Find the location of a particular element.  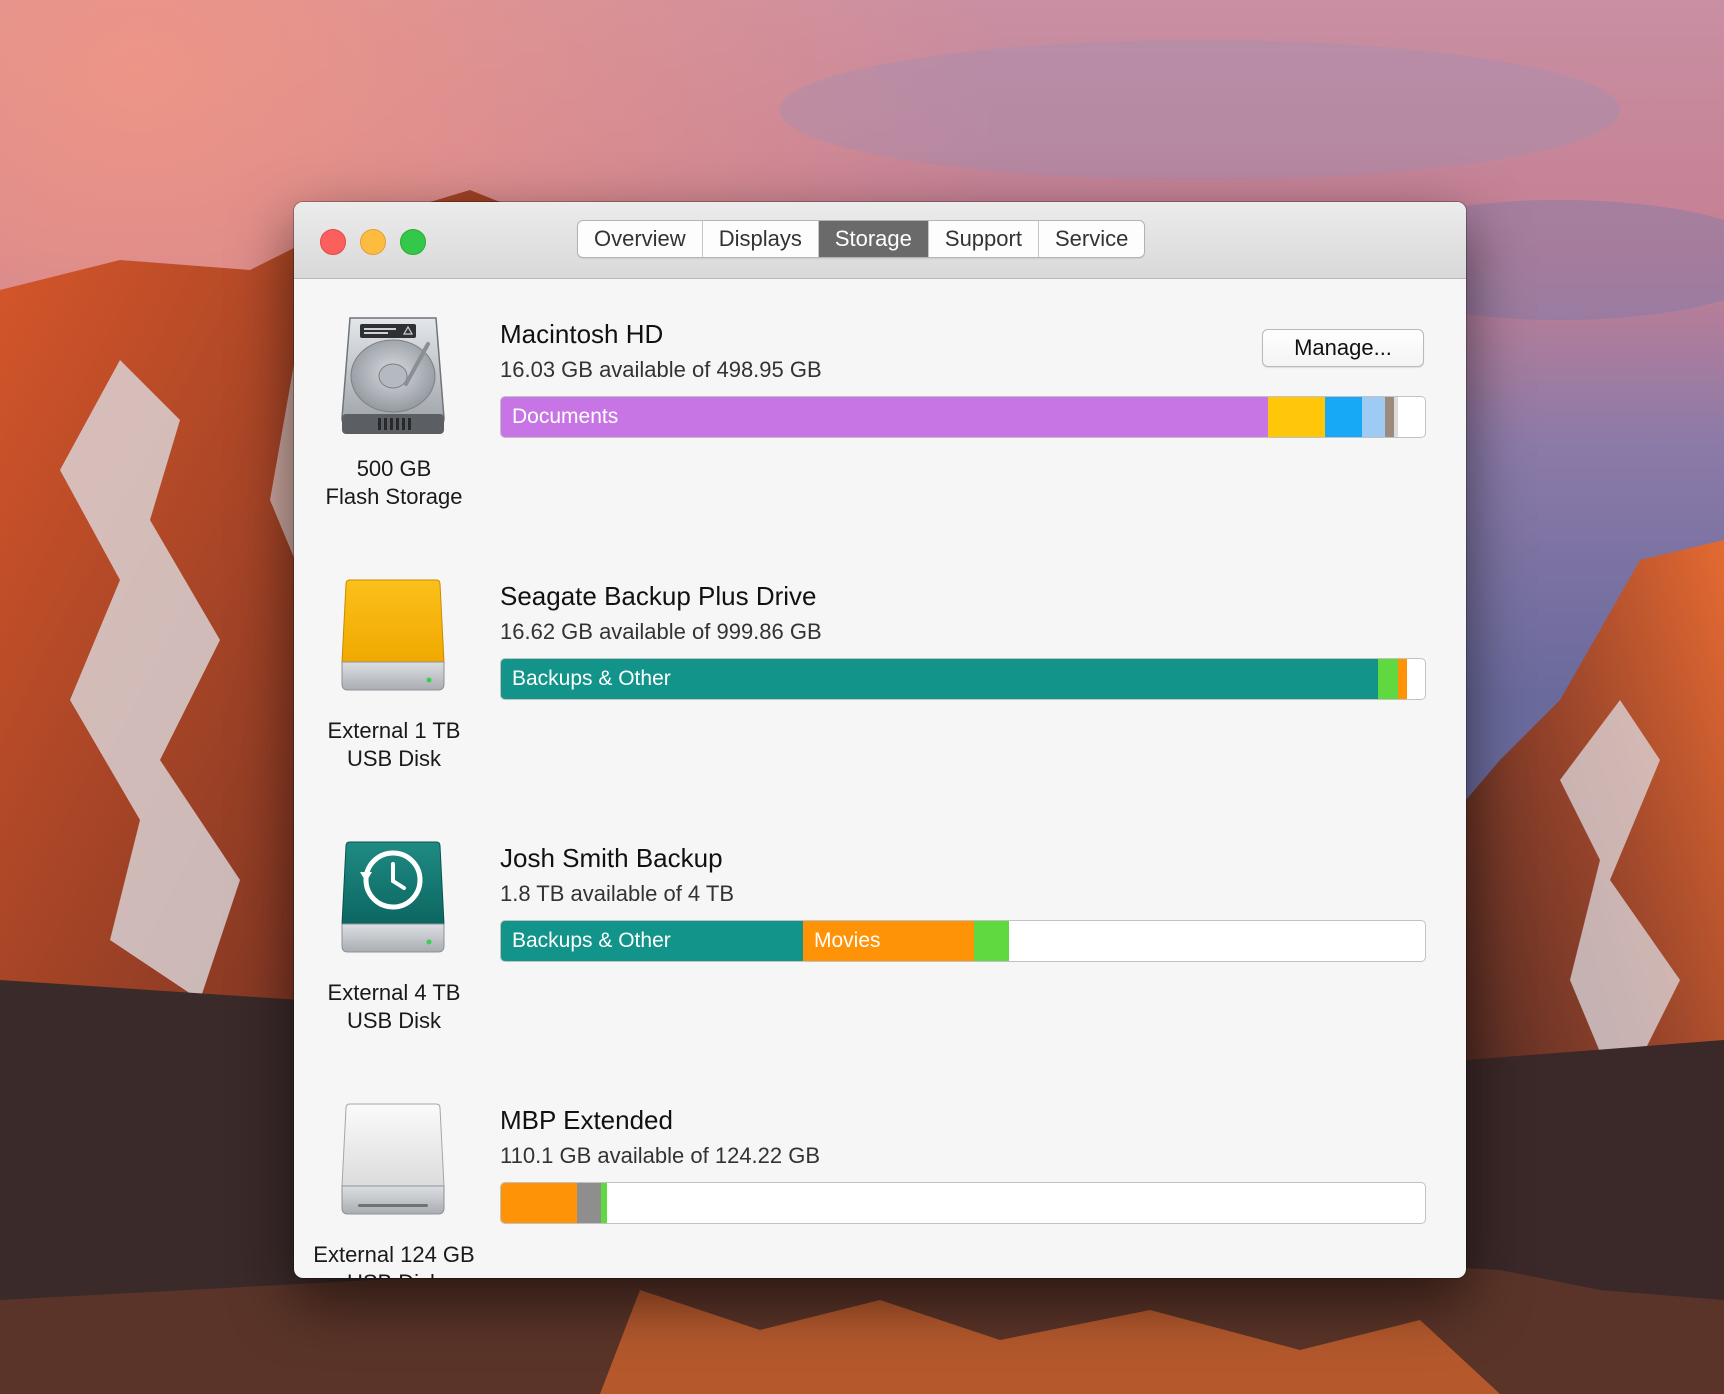

tab-overview: Overview is located at coordinates (640, 239).